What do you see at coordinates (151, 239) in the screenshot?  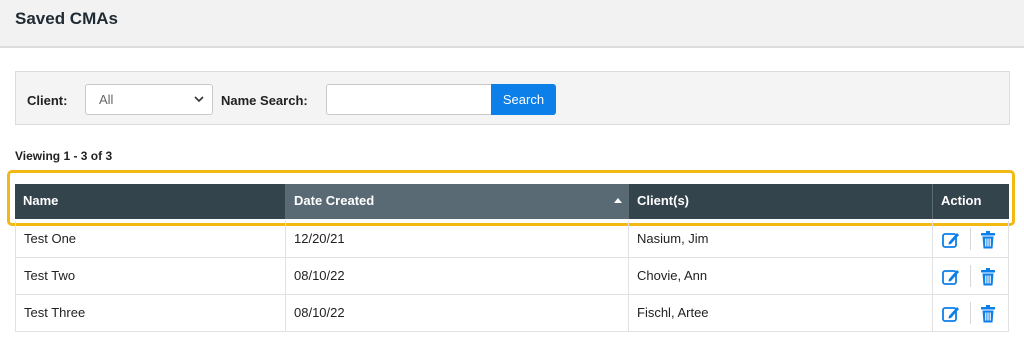 I see `cell-name: Test One` at bounding box center [151, 239].